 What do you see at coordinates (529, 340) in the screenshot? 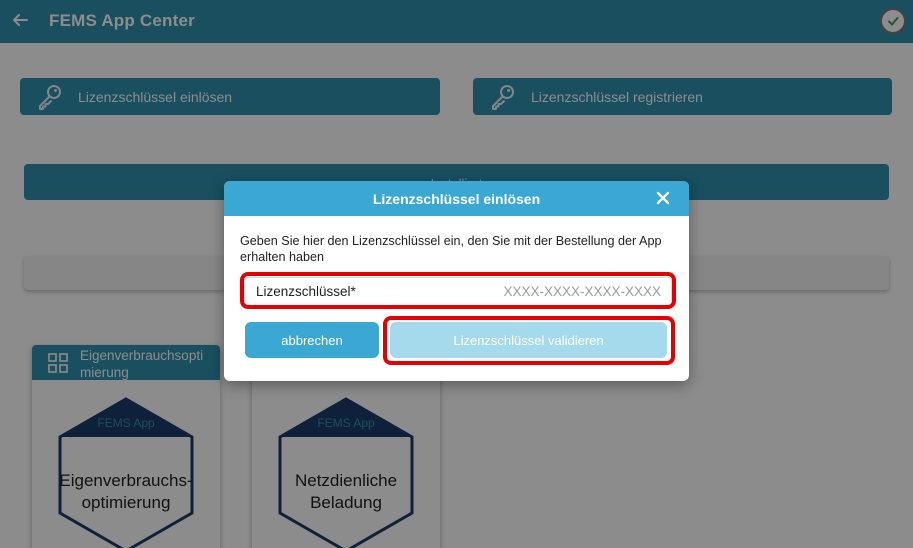
I see `highlight-validate-button` at bounding box center [529, 340].